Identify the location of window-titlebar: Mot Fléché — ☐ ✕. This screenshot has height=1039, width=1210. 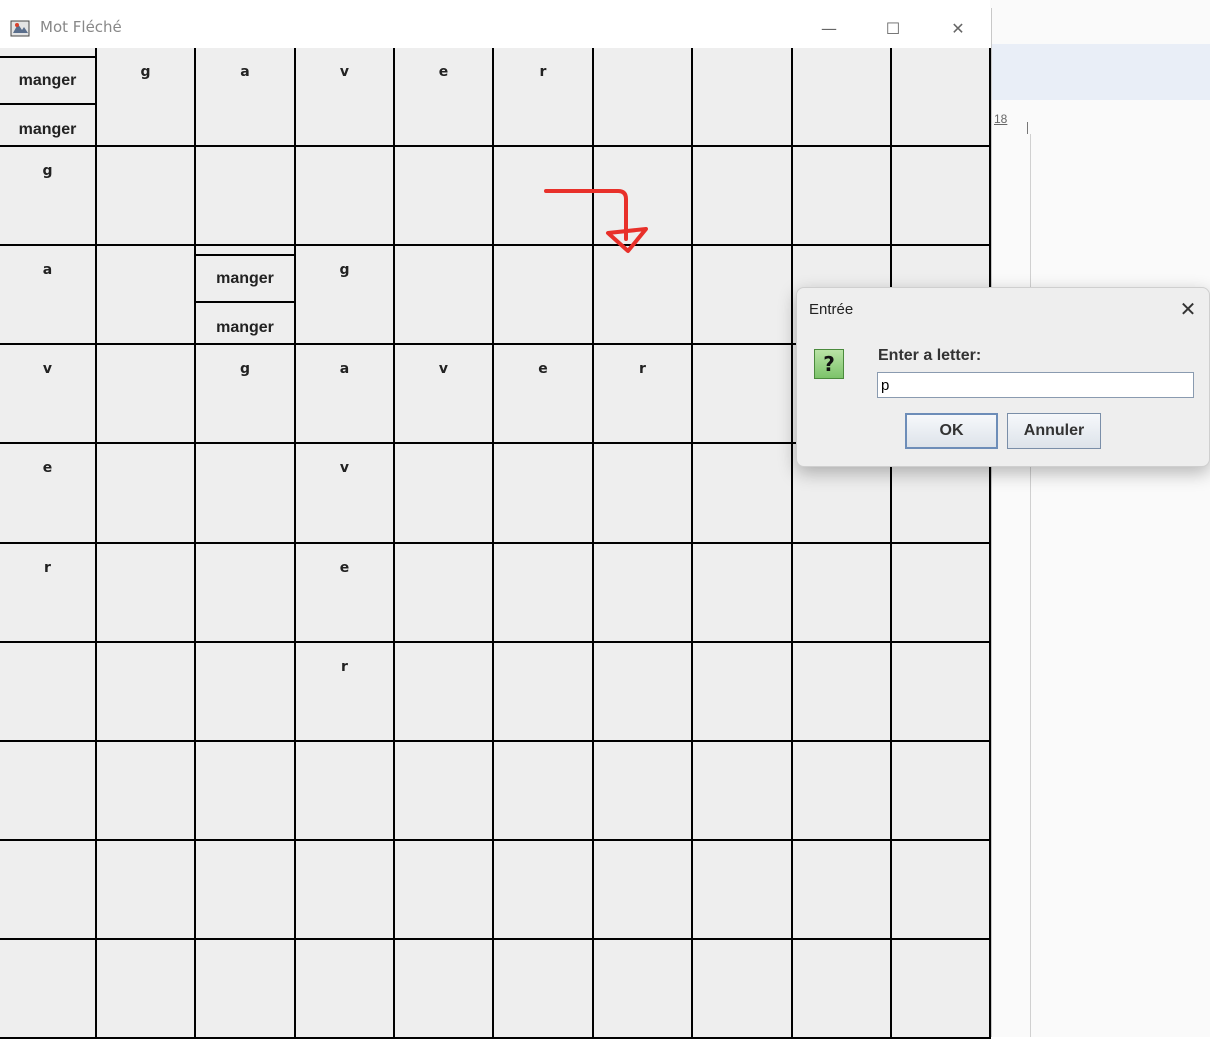
(495, 28).